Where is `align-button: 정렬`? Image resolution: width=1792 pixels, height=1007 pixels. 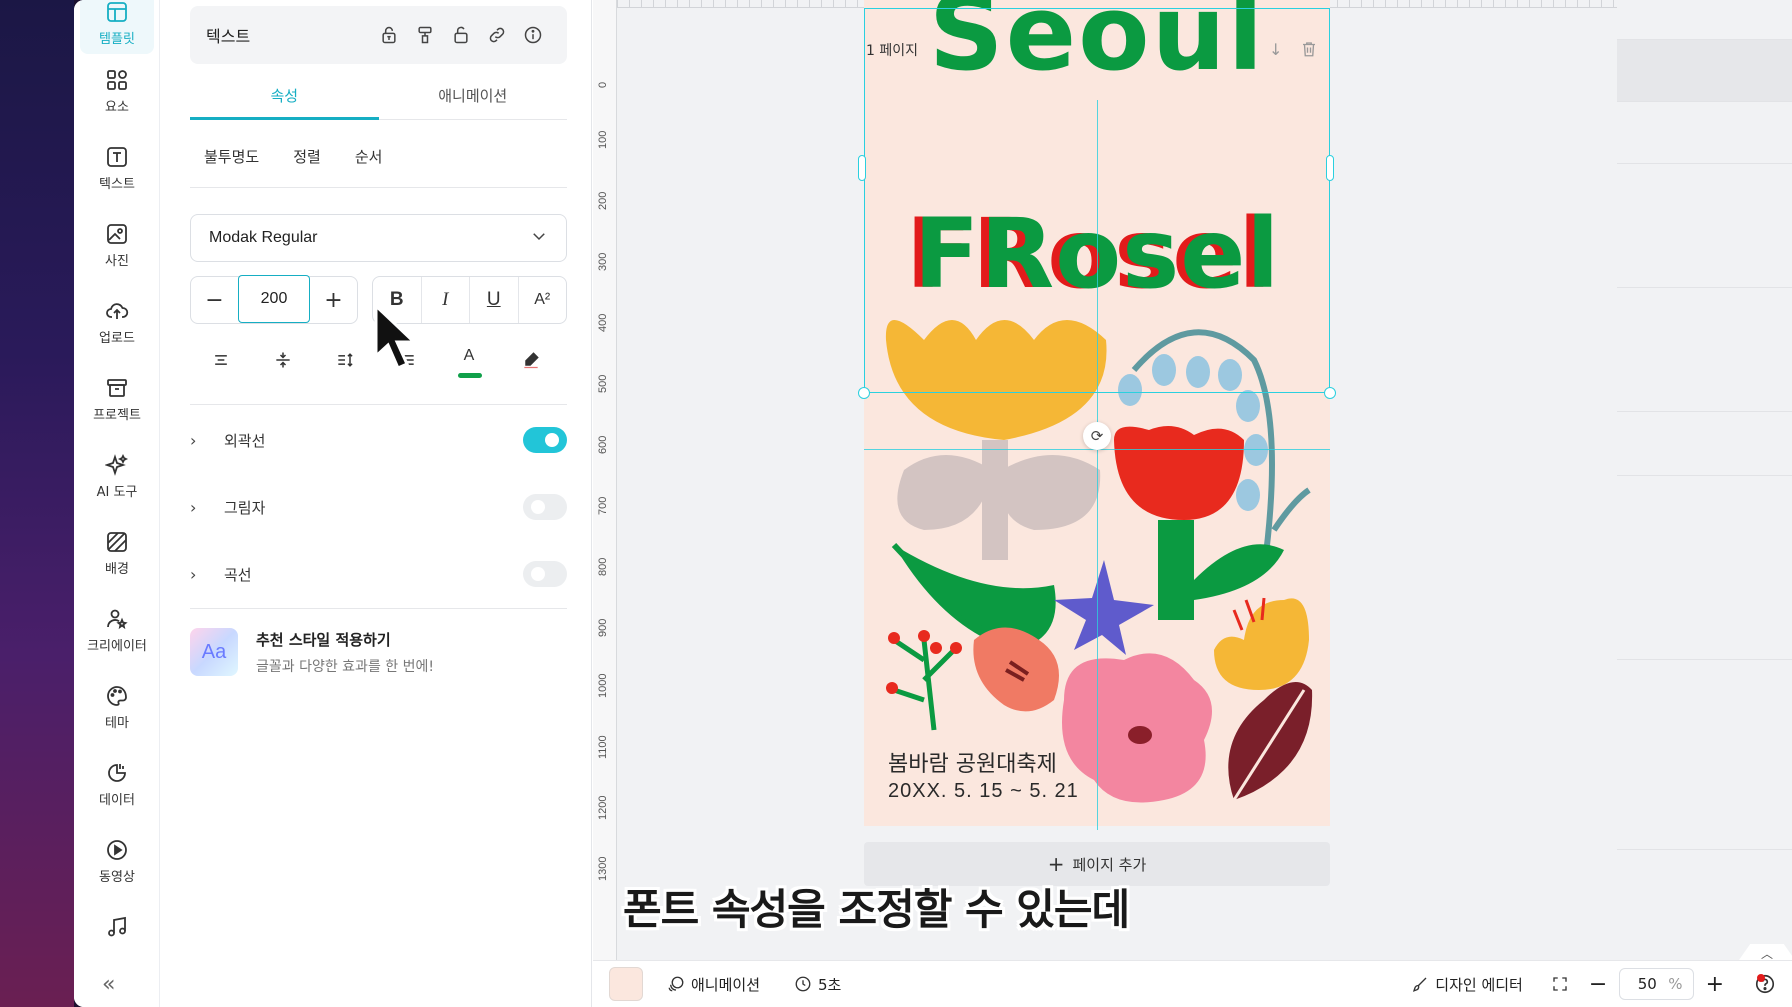
align-button: 정렬 is located at coordinates (307, 152).